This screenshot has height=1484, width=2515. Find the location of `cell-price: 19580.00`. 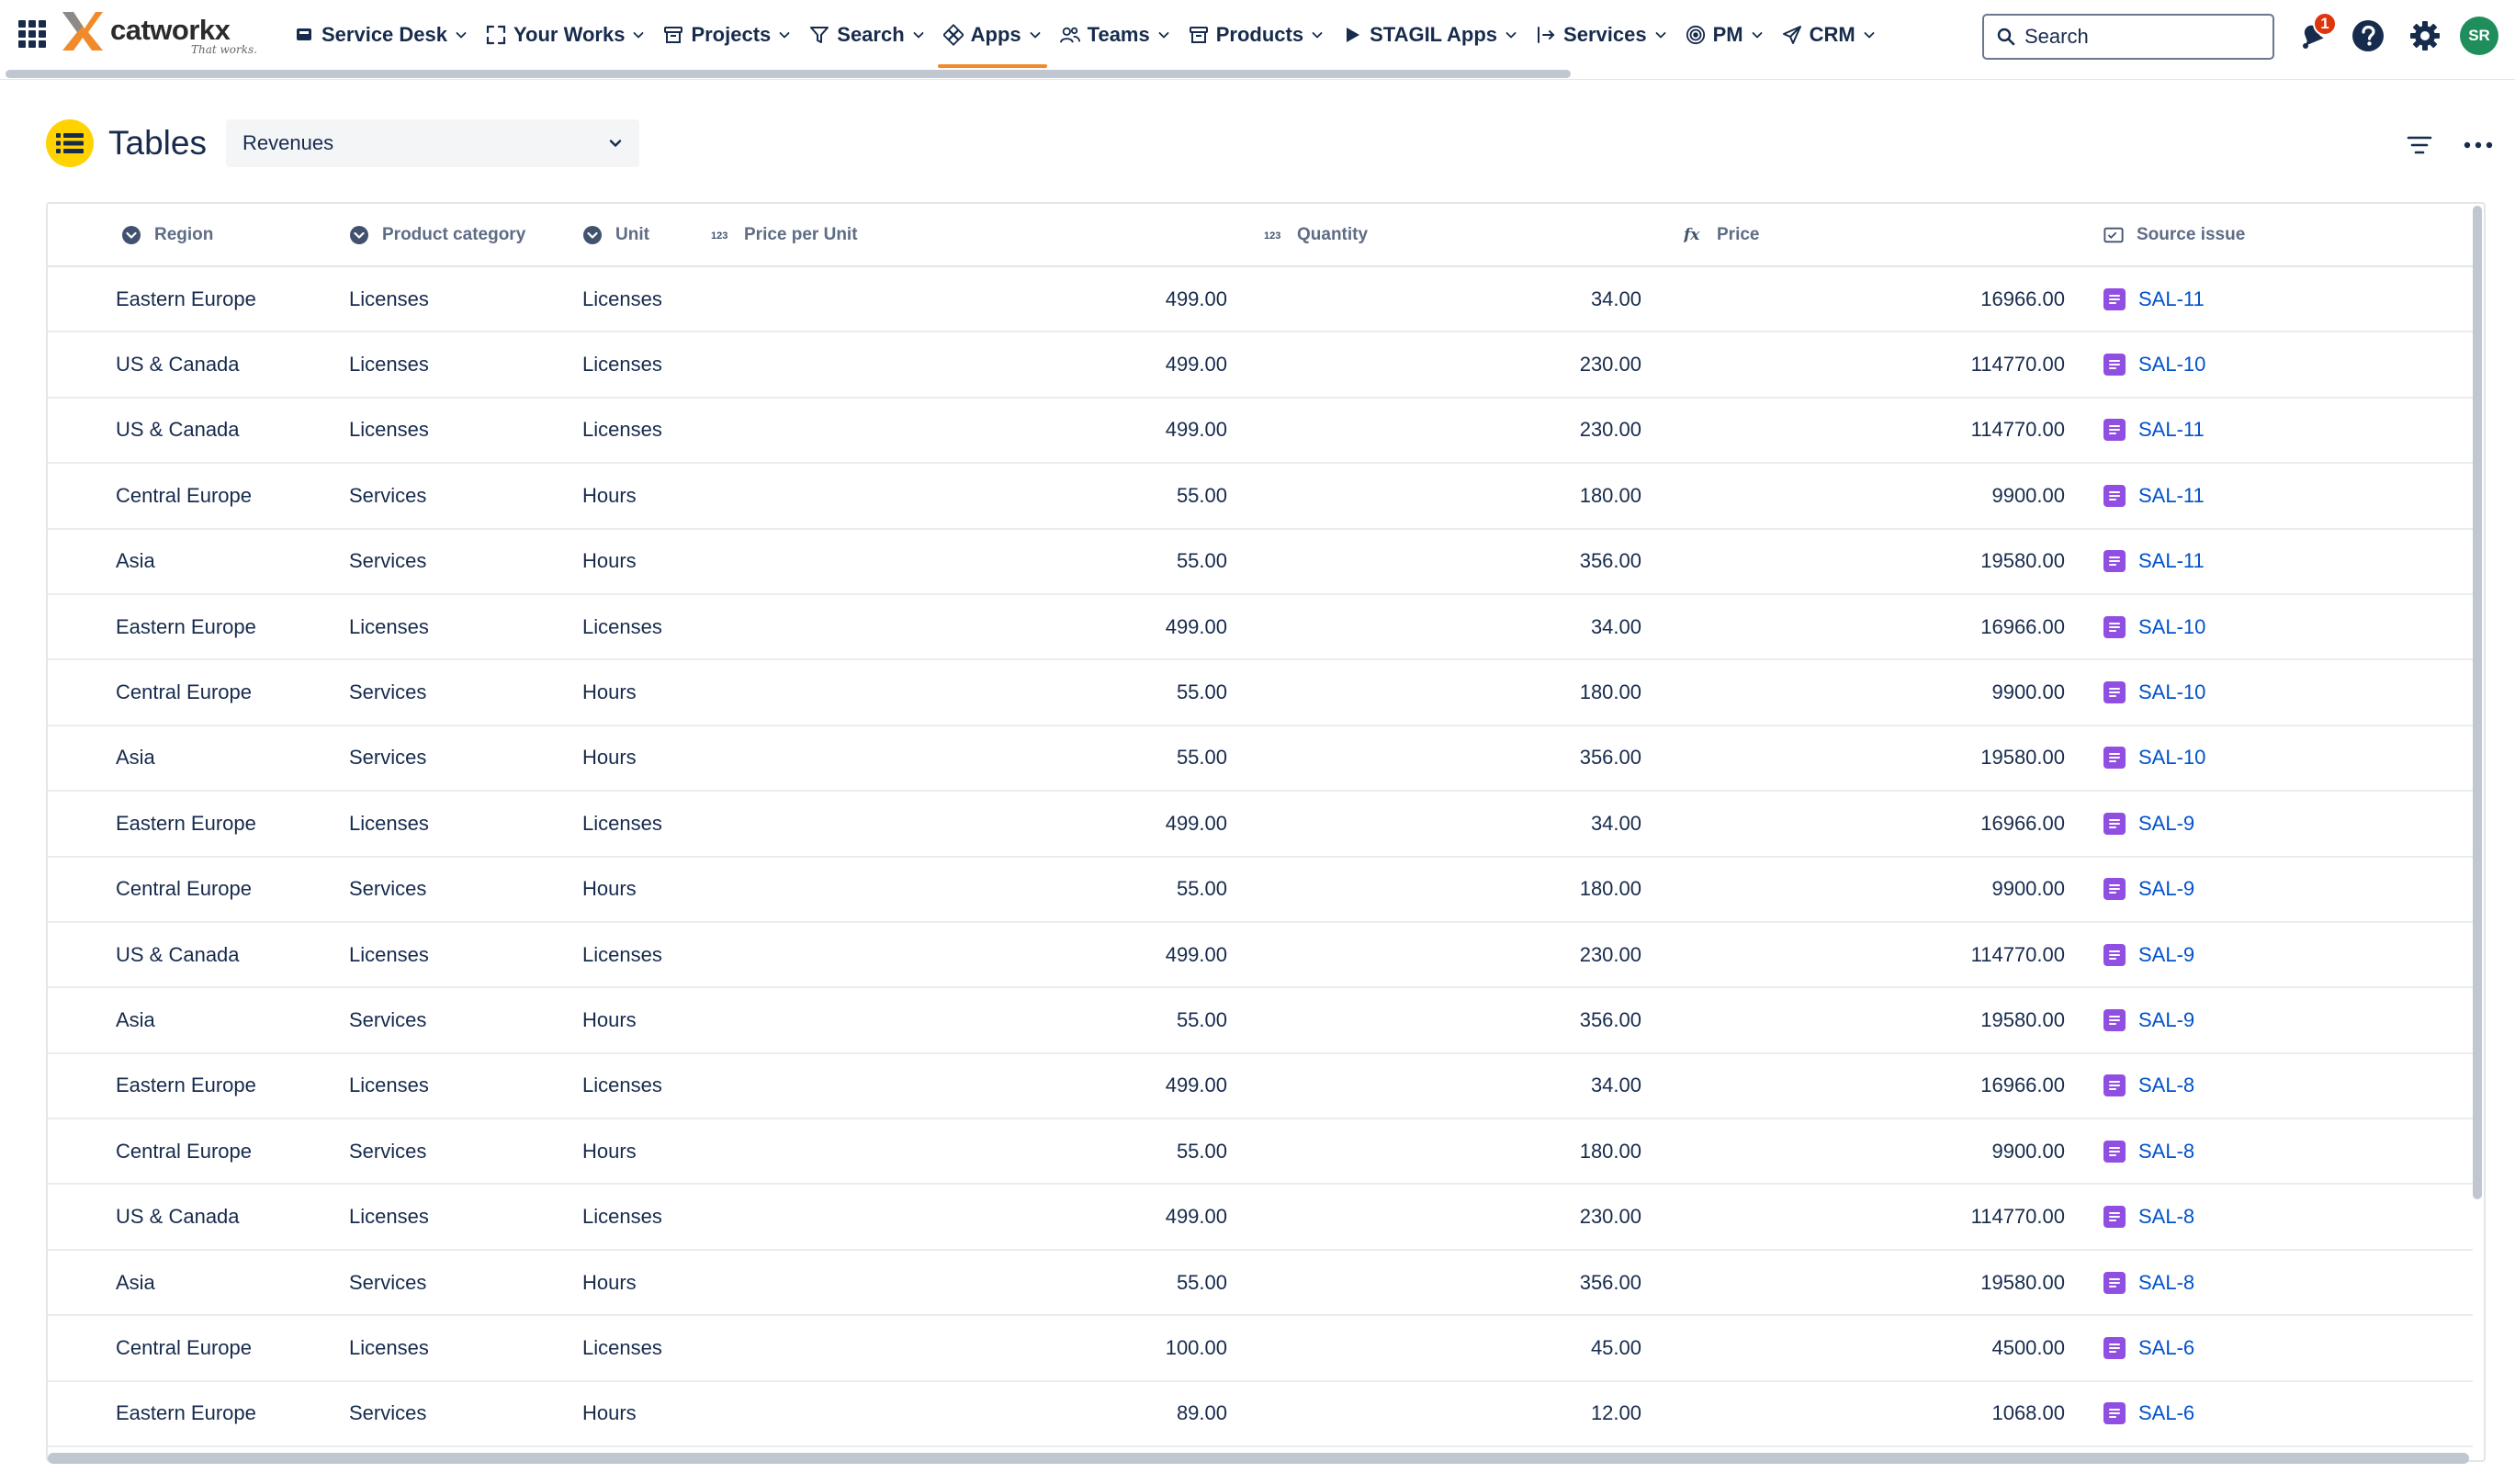

cell-price: 19580.00 is located at coordinates (1853, 759).